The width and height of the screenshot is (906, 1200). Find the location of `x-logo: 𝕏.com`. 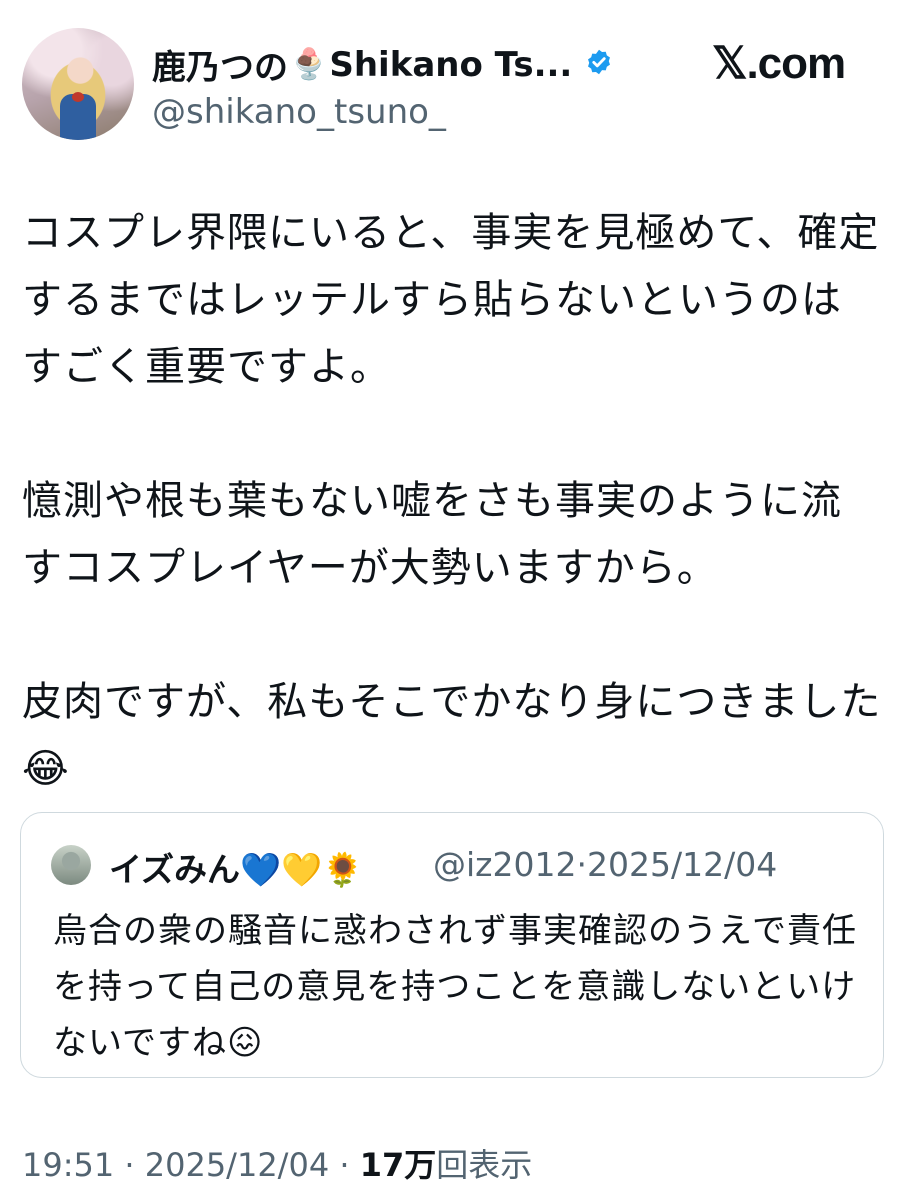

x-logo: 𝕏.com is located at coordinates (779, 63).